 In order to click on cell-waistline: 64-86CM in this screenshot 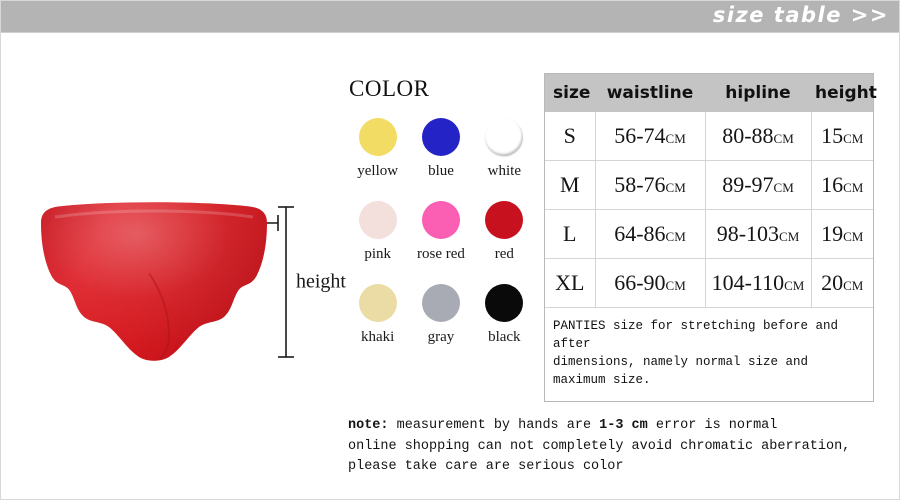, I will do `click(650, 234)`.